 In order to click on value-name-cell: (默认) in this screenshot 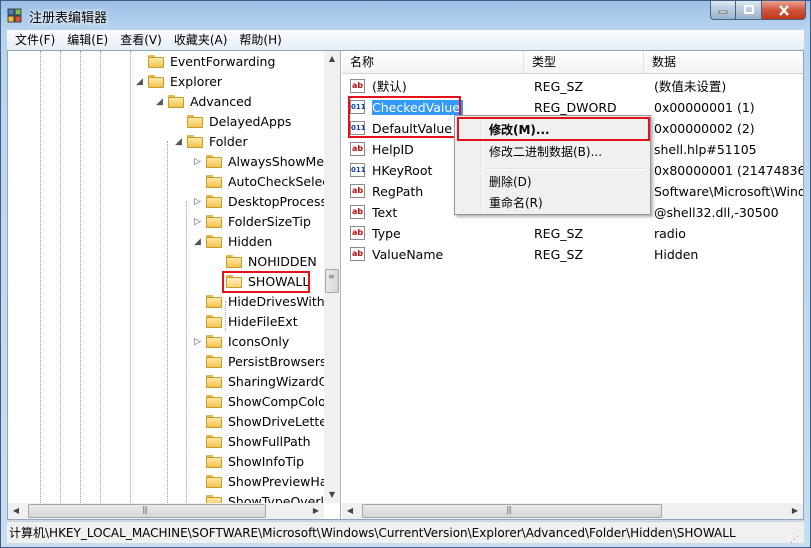, I will do `click(447, 86)`.